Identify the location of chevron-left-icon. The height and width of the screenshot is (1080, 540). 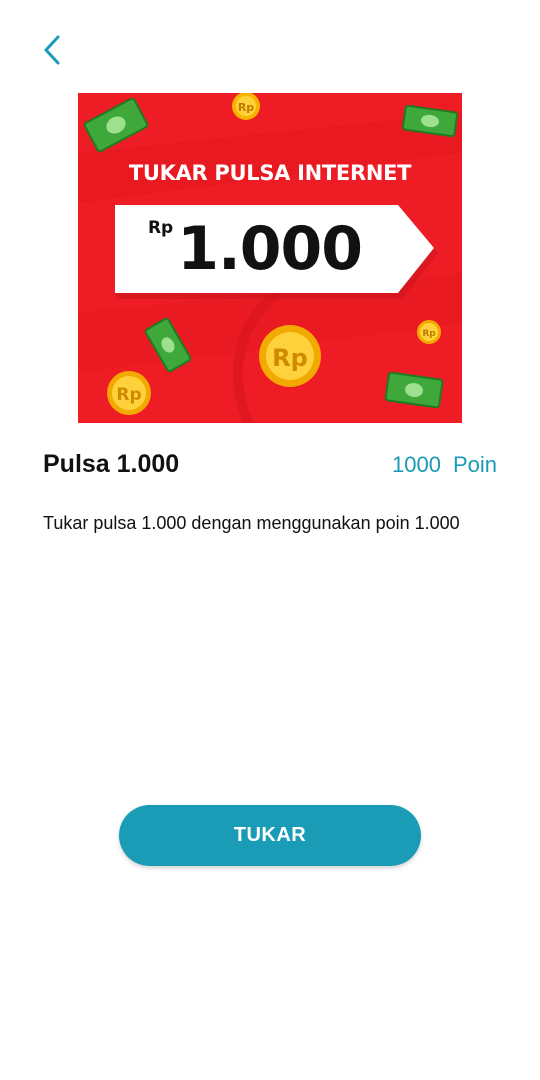
(52, 50).